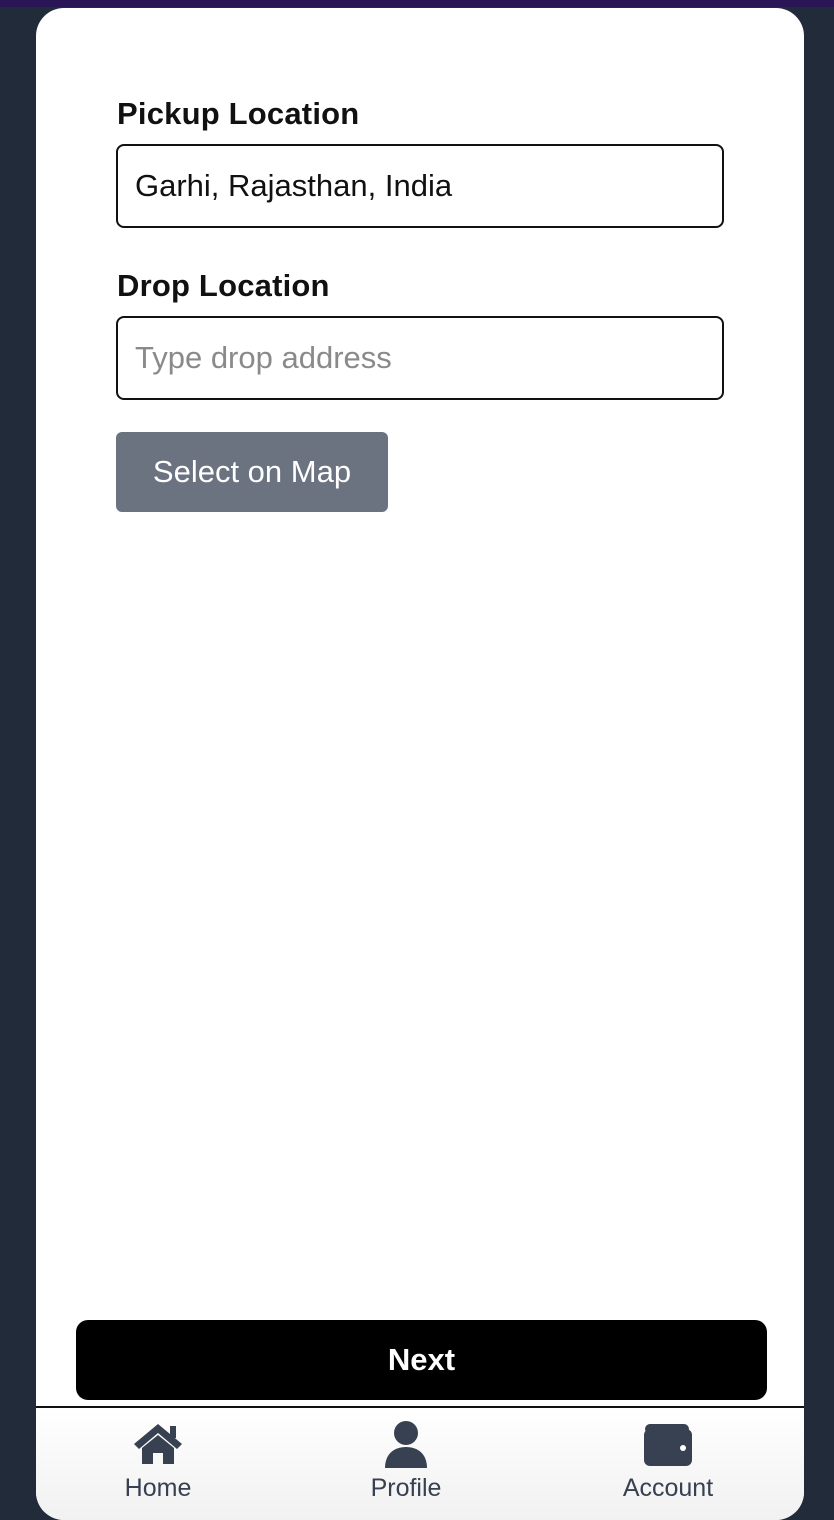 This screenshot has width=834, height=1520. What do you see at coordinates (406, 1444) in the screenshot?
I see `user-icon` at bounding box center [406, 1444].